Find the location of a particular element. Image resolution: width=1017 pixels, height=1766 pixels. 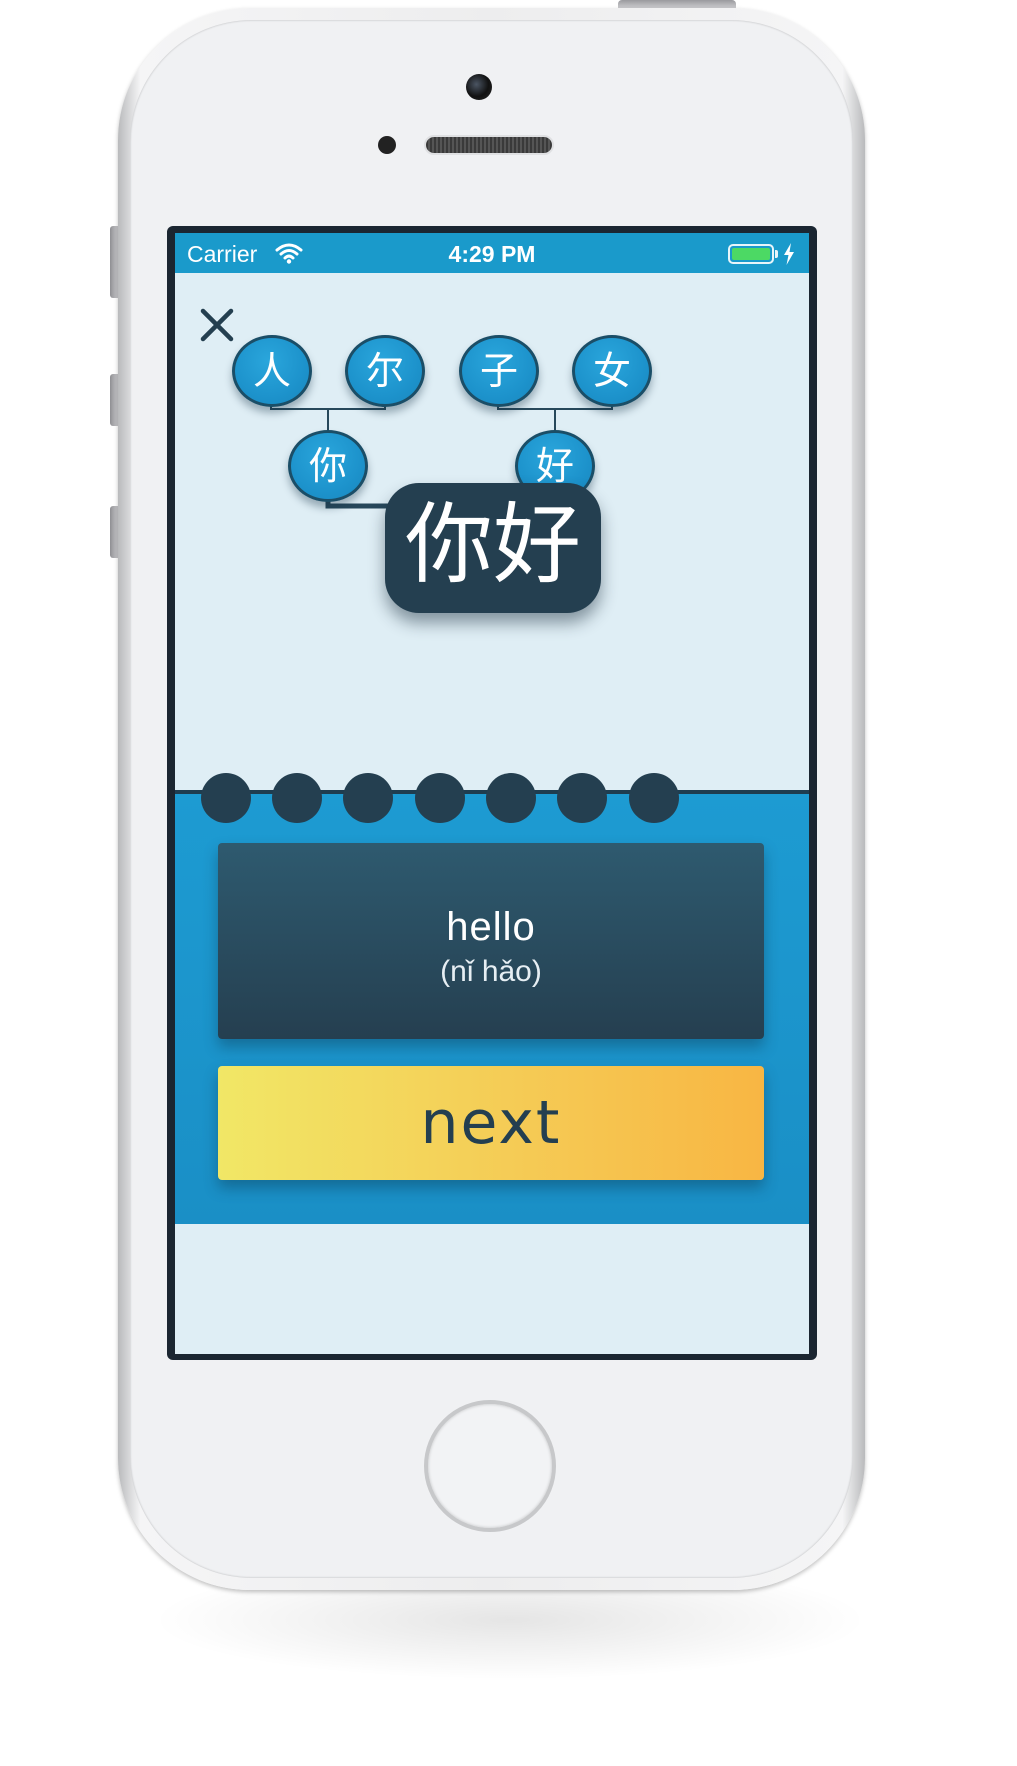

home-button is located at coordinates (490, 1466).